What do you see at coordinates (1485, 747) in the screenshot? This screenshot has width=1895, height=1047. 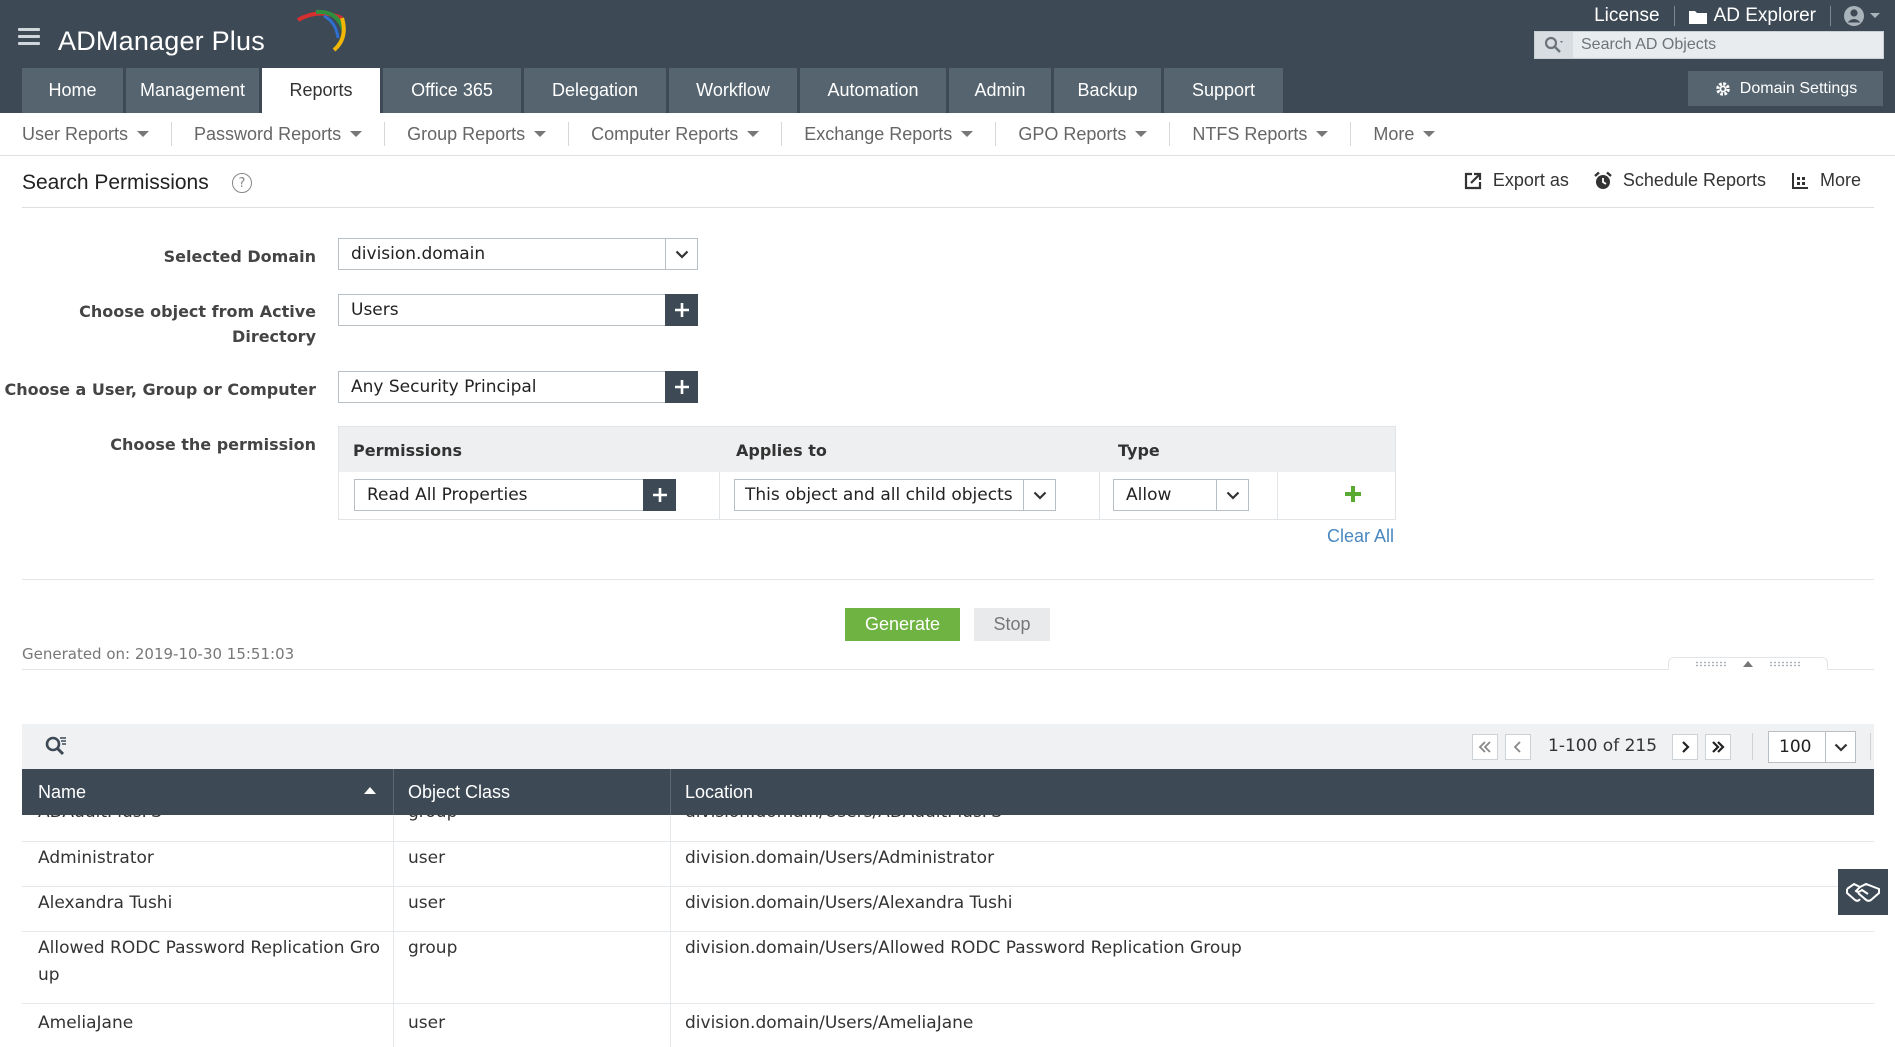 I see `first-page-button` at bounding box center [1485, 747].